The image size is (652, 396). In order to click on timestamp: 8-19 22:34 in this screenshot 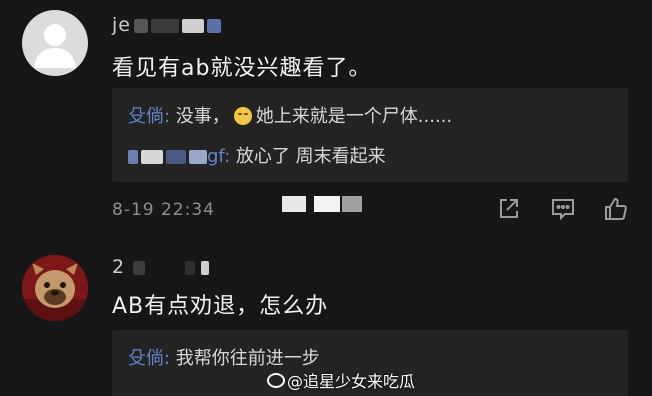, I will do `click(163, 210)`.